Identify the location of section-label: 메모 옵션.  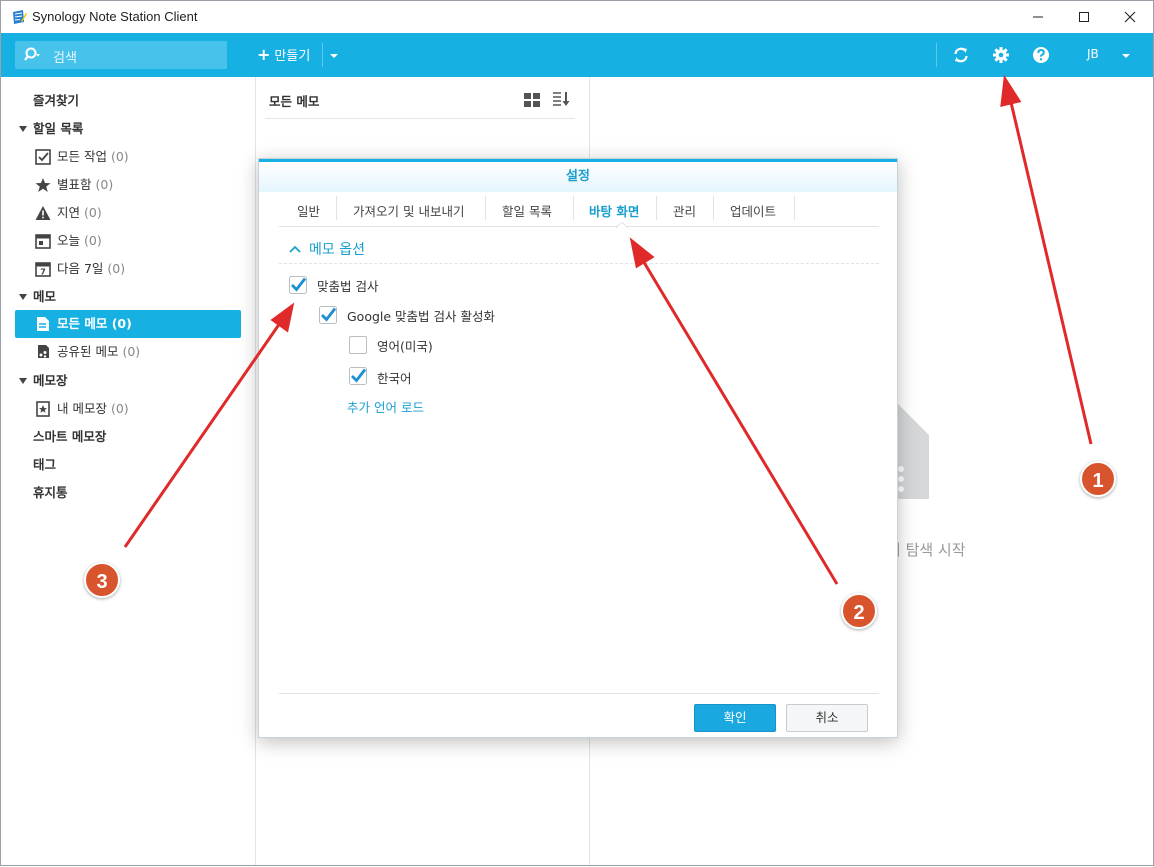
(337, 250).